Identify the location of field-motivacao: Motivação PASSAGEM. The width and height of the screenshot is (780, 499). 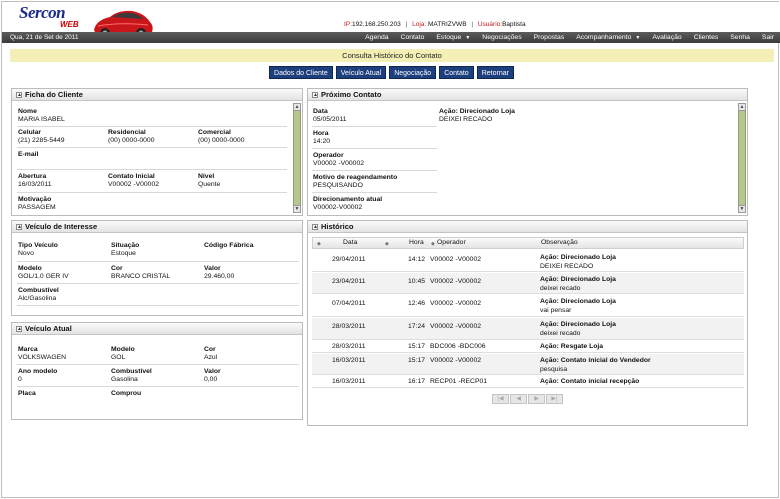
(37, 203).